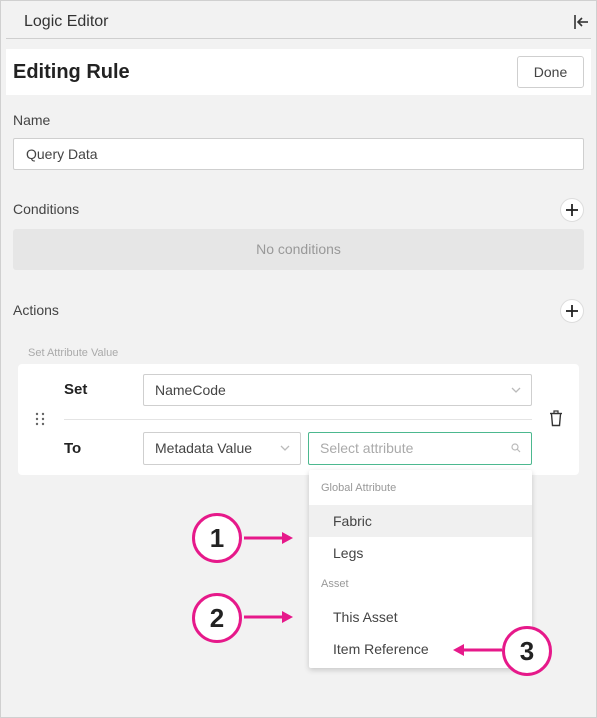  I want to click on callout-2: 2, so click(217, 618).